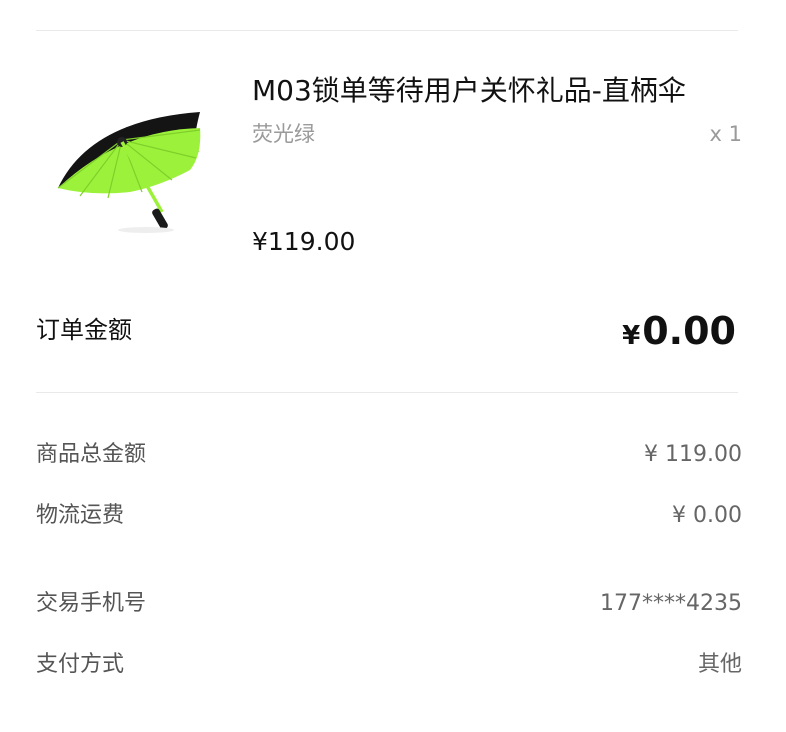  I want to click on product-name: M03锁单等待用户关怀礼品-直柄伞, so click(469, 91).